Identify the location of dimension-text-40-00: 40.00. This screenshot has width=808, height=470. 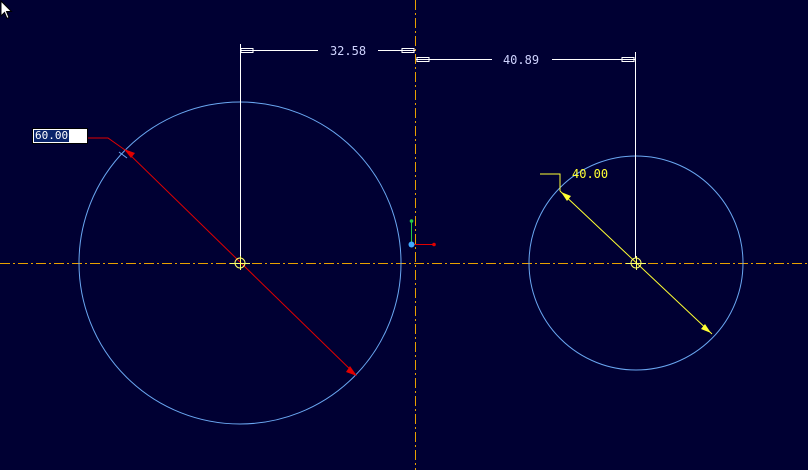
(590, 174).